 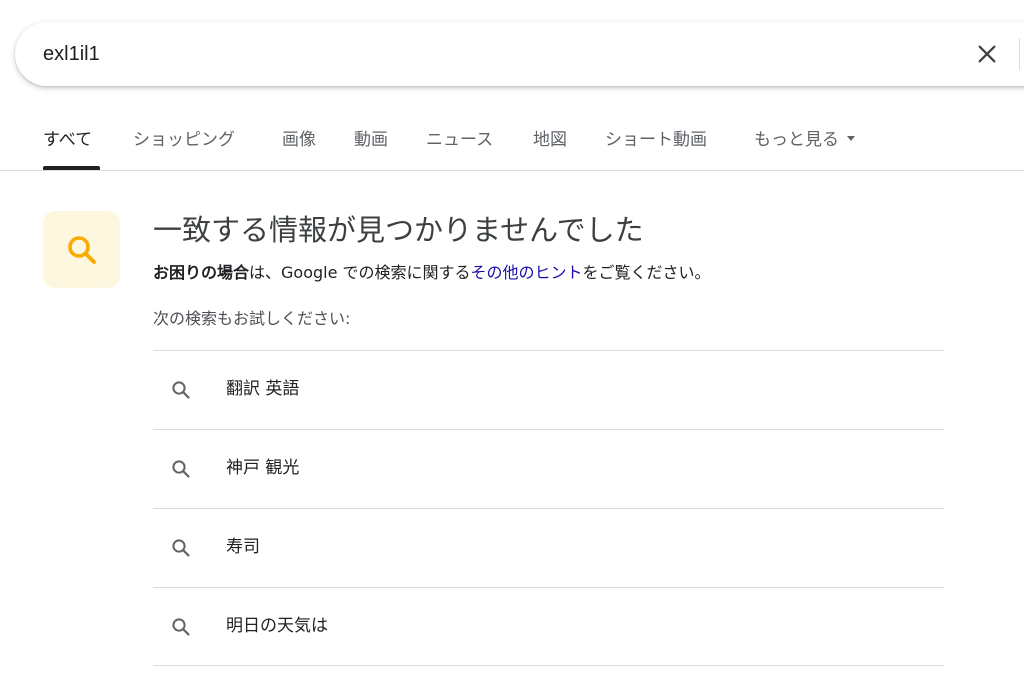 What do you see at coordinates (796, 140) in the screenshot?
I see `tab-more-label: もっと見る` at bounding box center [796, 140].